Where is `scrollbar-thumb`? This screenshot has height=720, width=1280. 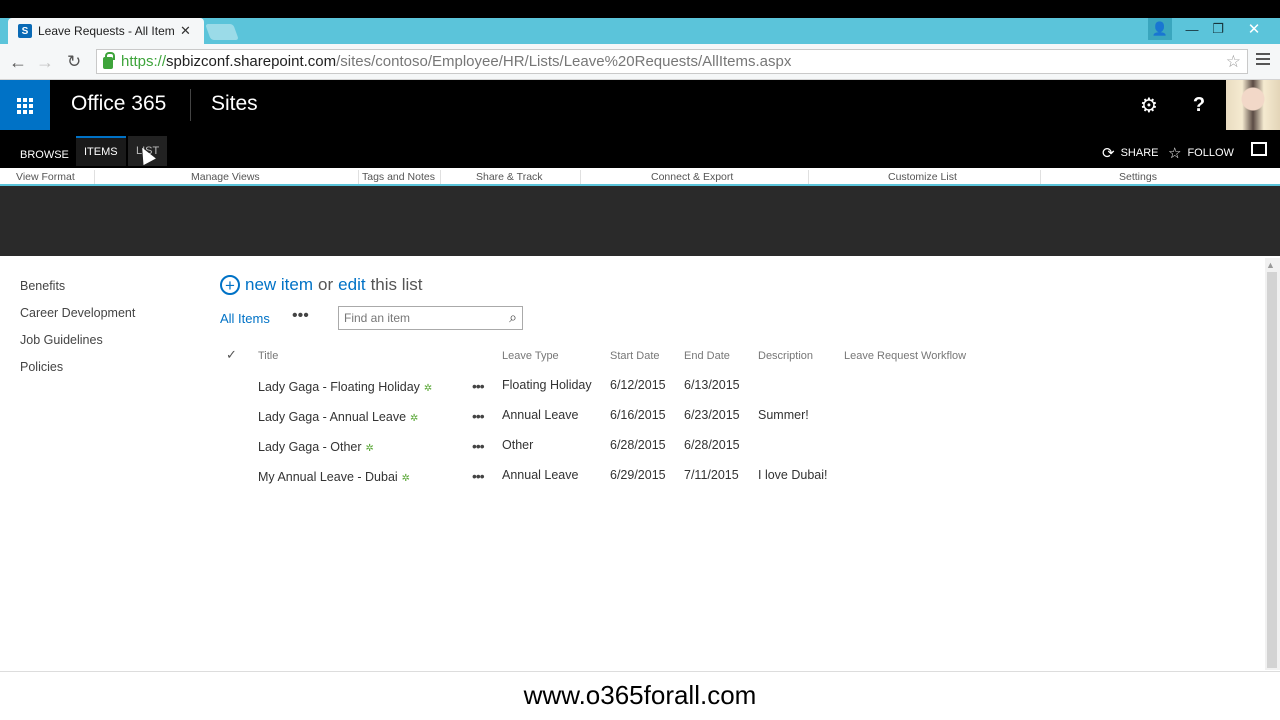
scrollbar-thumb is located at coordinates (1272, 470).